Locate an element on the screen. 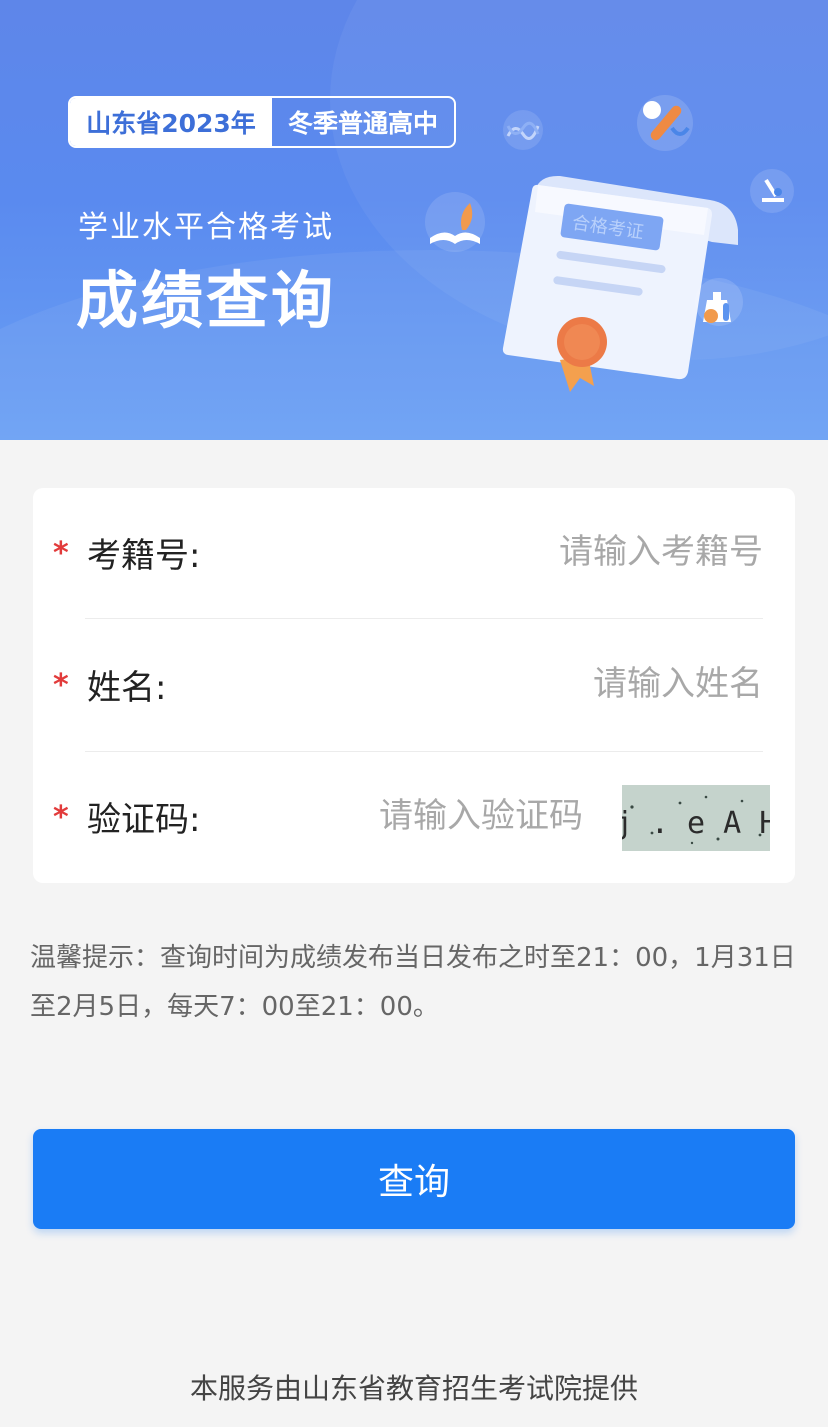 This screenshot has width=828, height=1427. divider is located at coordinates (424, 618).